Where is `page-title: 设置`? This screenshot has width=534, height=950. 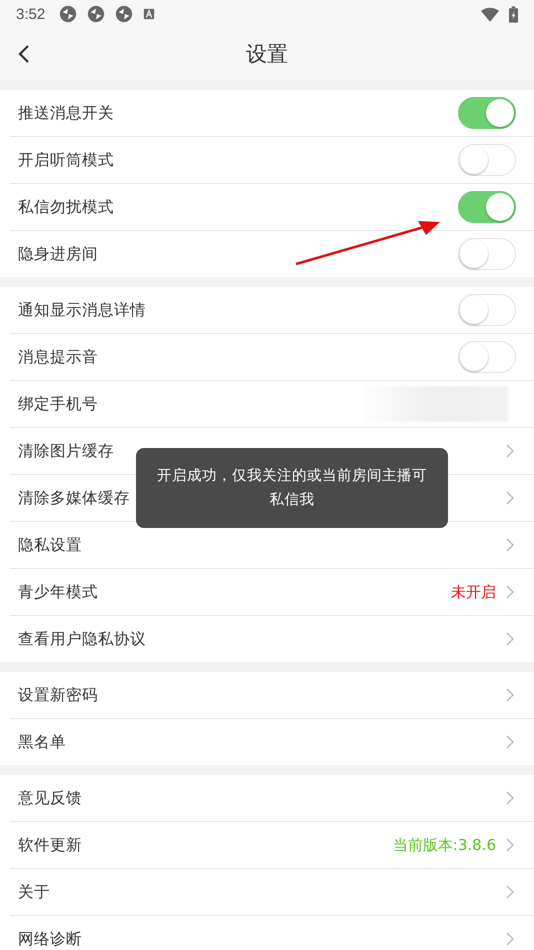
page-title: 设置 is located at coordinates (267, 54).